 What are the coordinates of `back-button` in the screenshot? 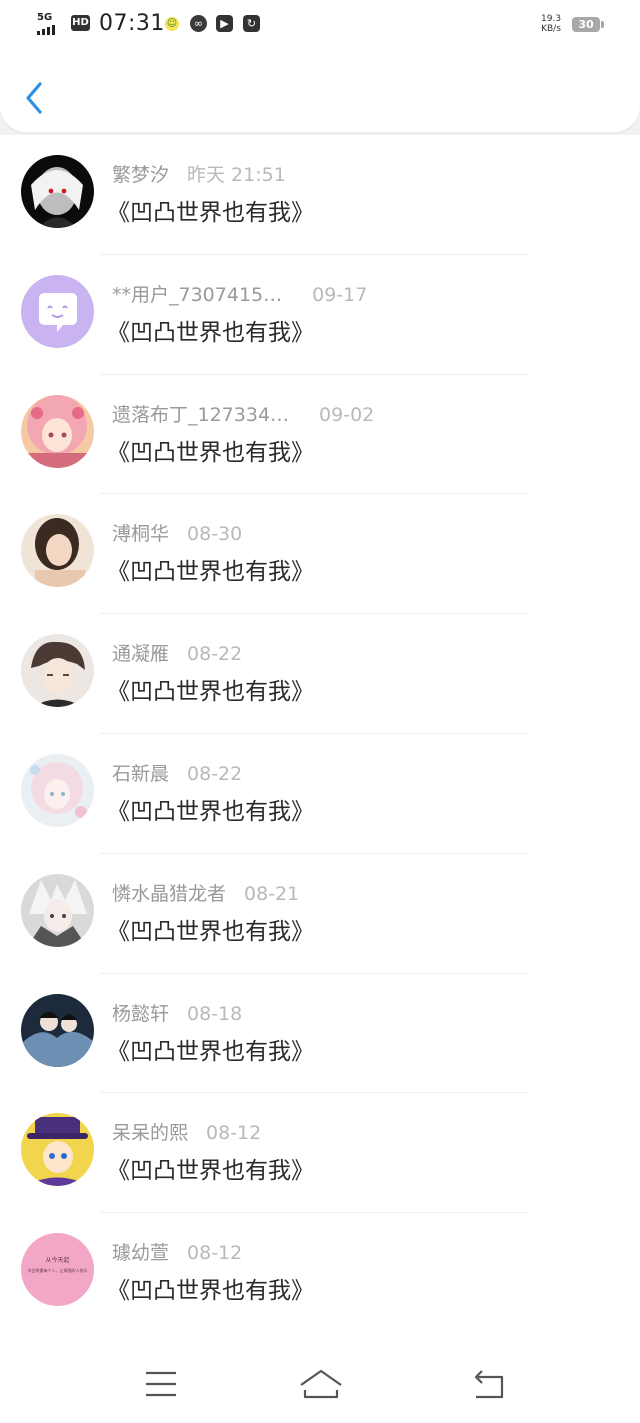 It's located at (35, 98).